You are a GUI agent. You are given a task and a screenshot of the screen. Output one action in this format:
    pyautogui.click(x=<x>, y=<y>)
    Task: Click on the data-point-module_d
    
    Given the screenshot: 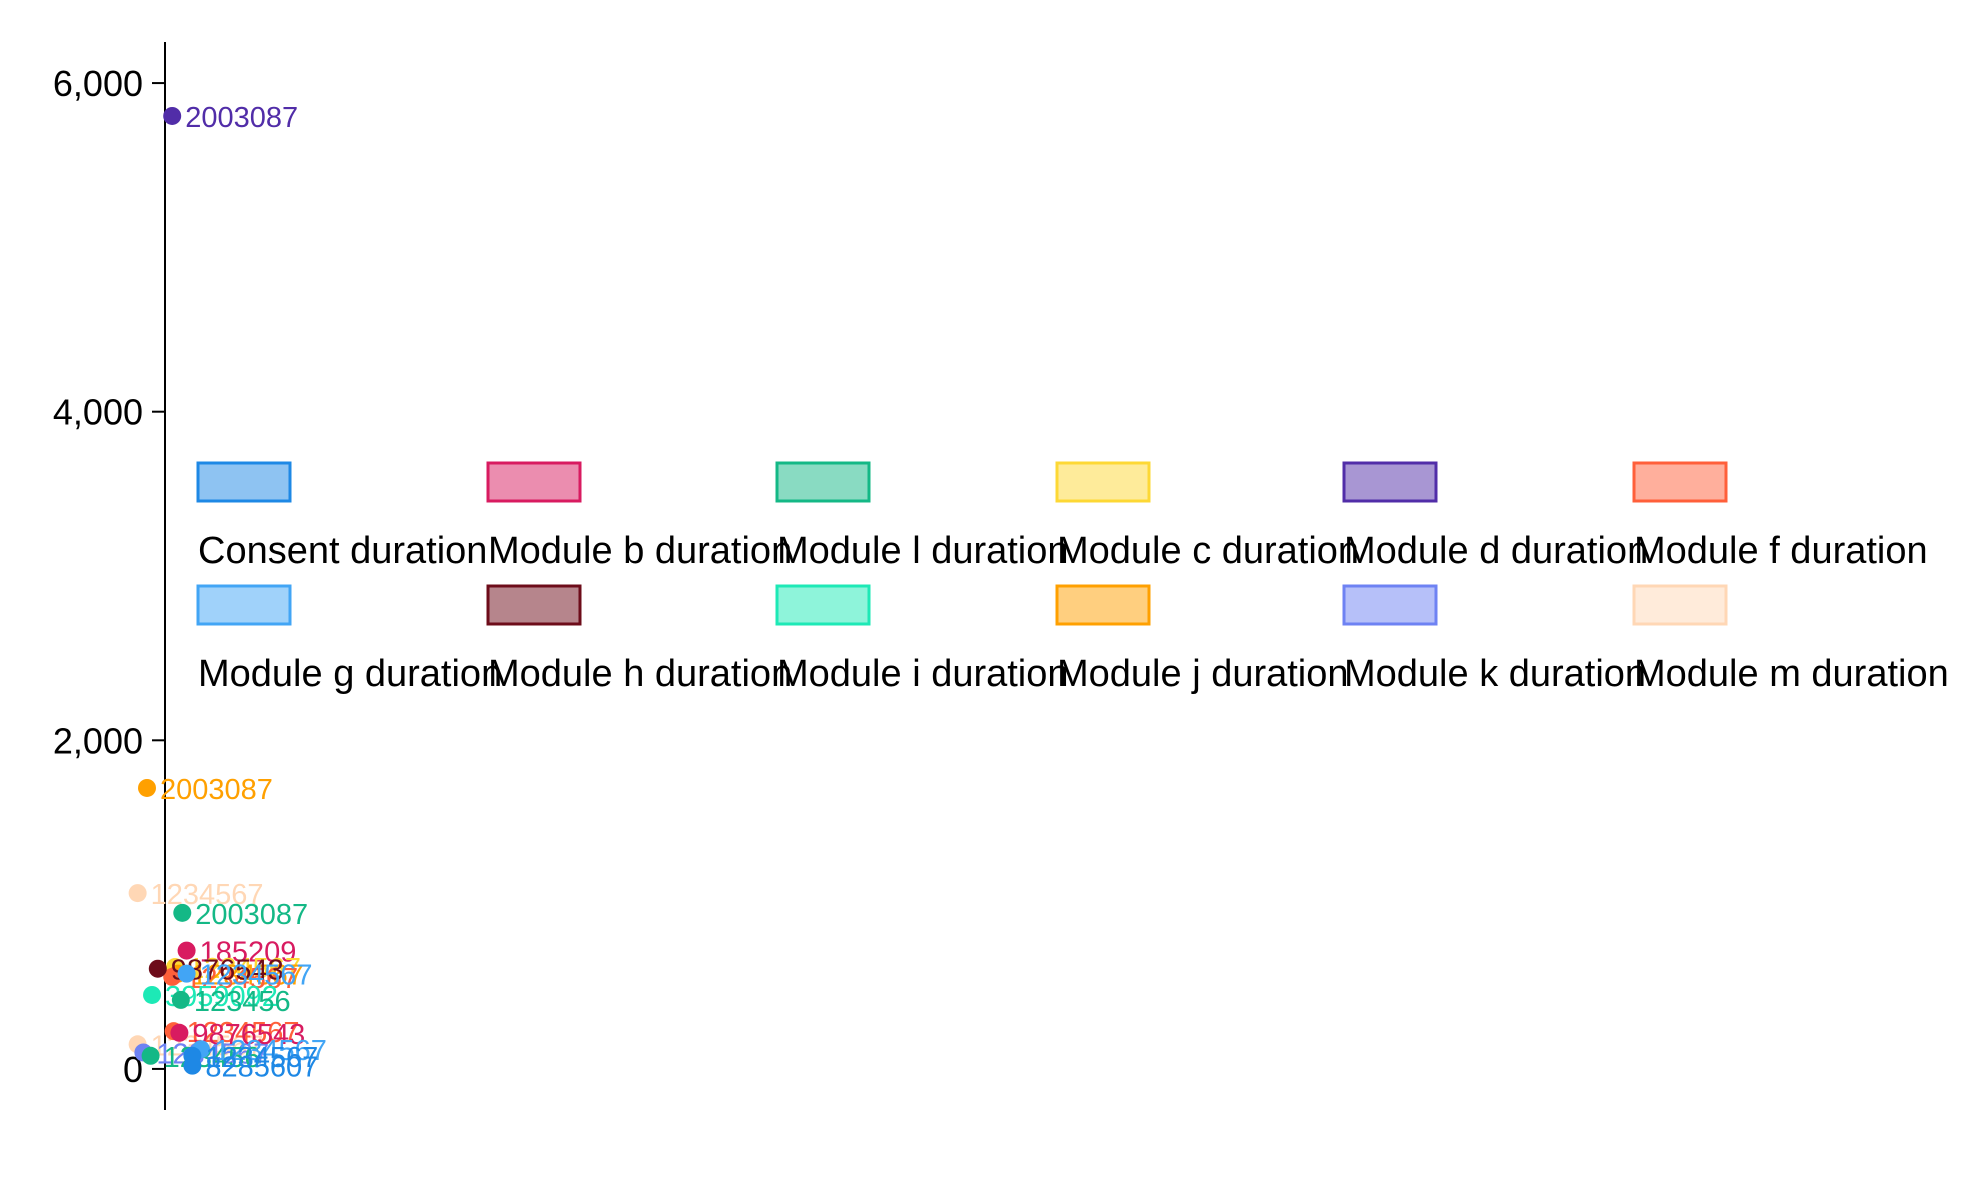 What is the action you would take?
    pyautogui.click(x=172, y=115)
    